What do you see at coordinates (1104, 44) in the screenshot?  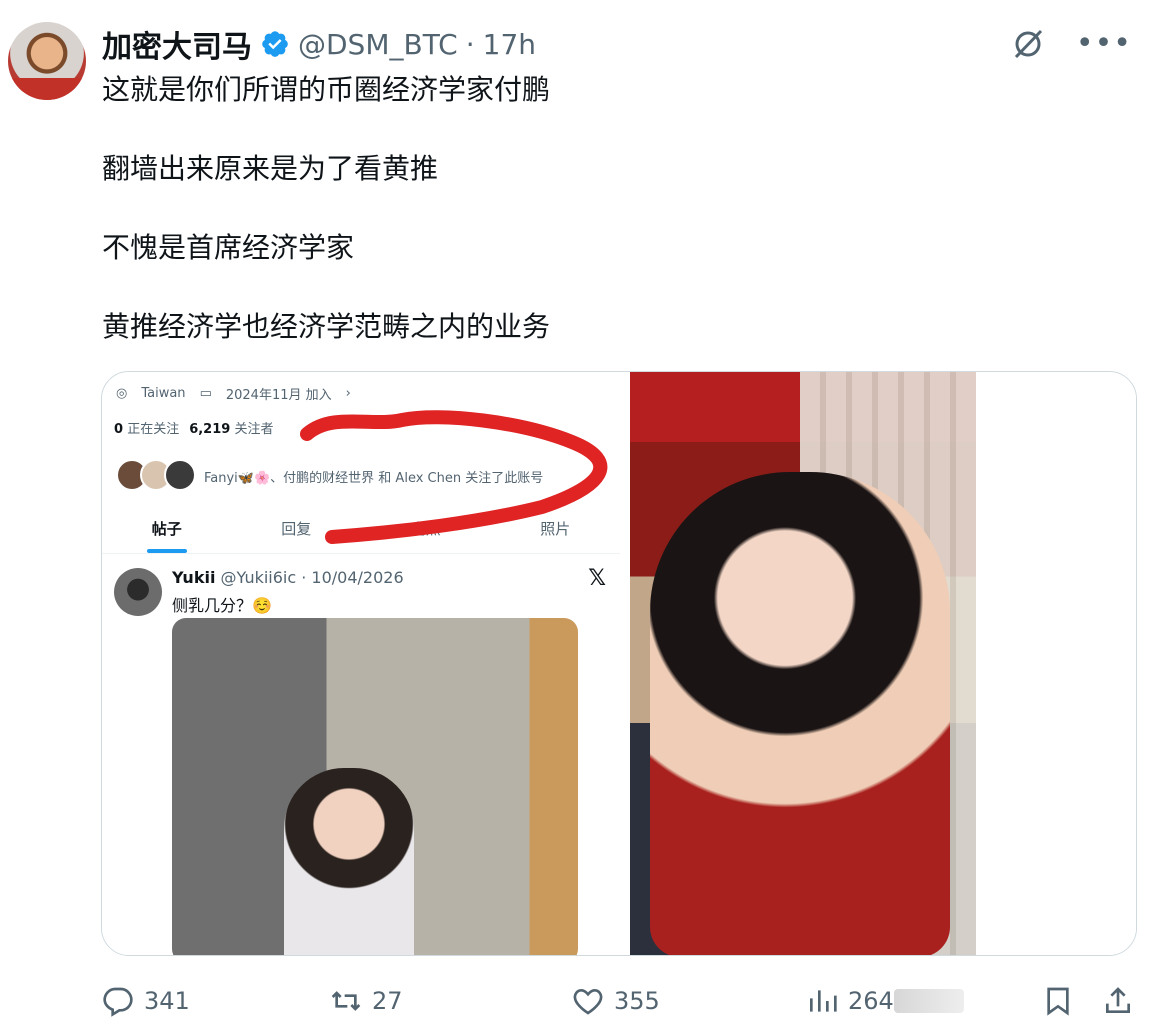 I see `more-icon: •••` at bounding box center [1104, 44].